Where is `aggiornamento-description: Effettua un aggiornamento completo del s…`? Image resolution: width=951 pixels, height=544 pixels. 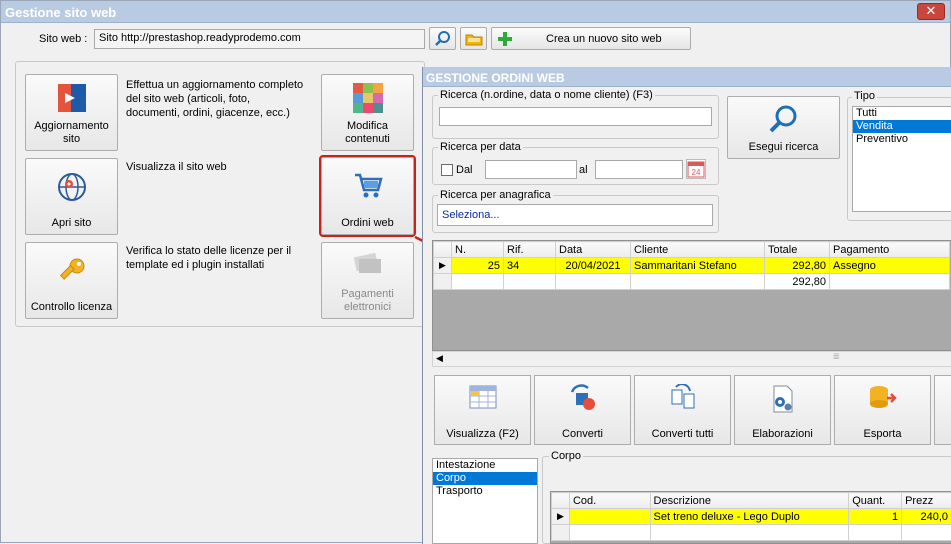
aggiornamento-description: Effettua un aggiornamento completo del s… is located at coordinates (214, 99).